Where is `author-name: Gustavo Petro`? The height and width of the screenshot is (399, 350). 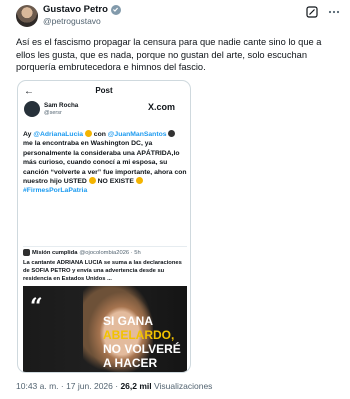 author-name: Gustavo Petro is located at coordinates (82, 9).